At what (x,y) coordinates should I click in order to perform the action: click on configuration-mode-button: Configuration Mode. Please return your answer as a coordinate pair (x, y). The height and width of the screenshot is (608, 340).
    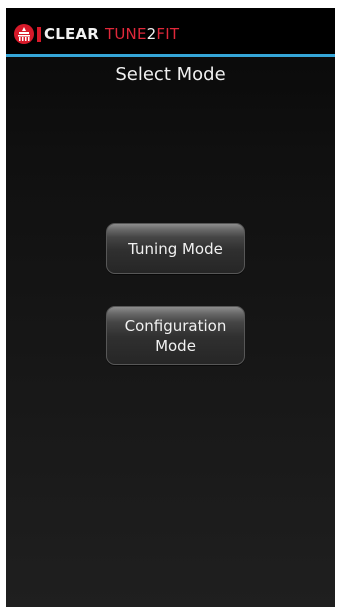
    Looking at the image, I should click on (175, 335).